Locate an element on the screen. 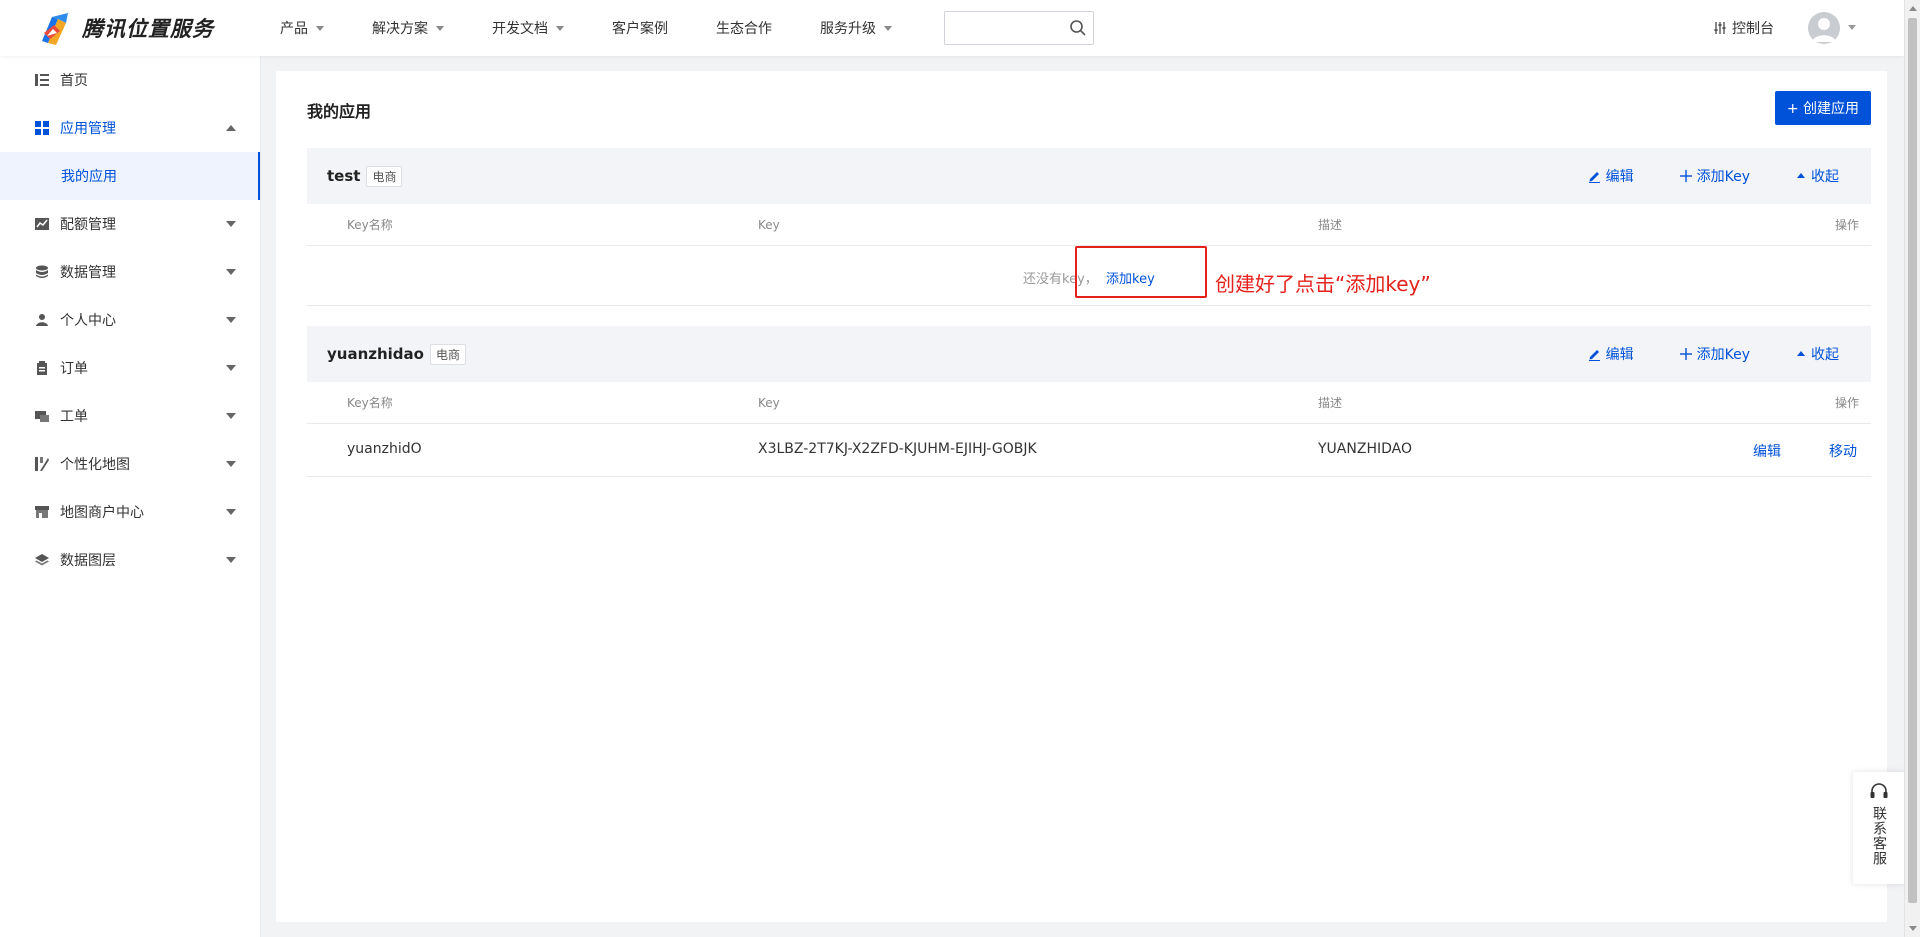 This screenshot has width=1920, height=937. console-link: 控制台 is located at coordinates (1743, 28).